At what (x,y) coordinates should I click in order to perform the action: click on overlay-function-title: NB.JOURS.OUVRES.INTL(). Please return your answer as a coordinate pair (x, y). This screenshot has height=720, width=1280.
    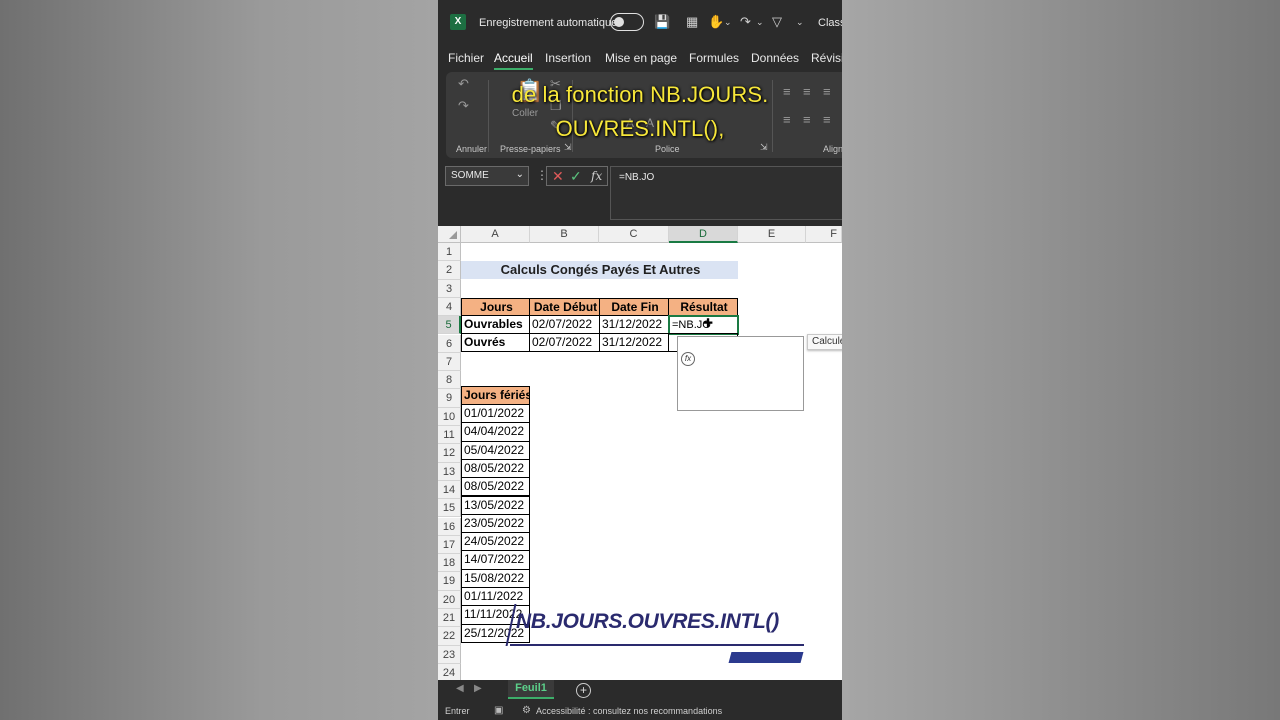
    Looking at the image, I should click on (647, 621).